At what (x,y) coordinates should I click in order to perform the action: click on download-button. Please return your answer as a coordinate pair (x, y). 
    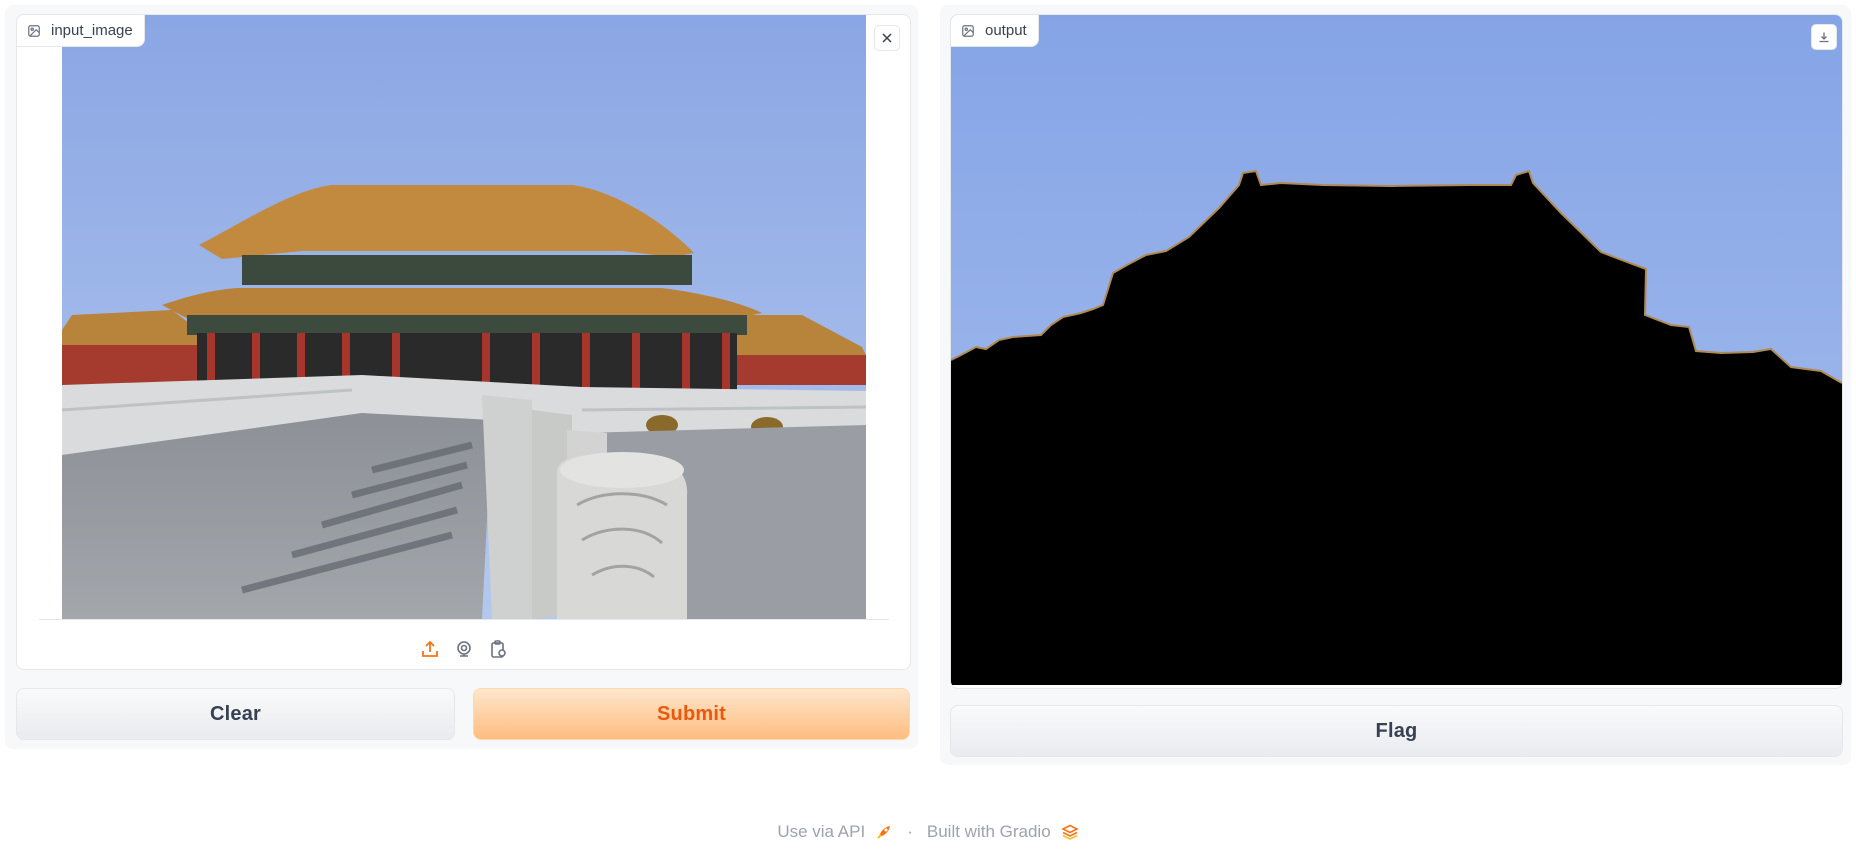
    Looking at the image, I should click on (1824, 37).